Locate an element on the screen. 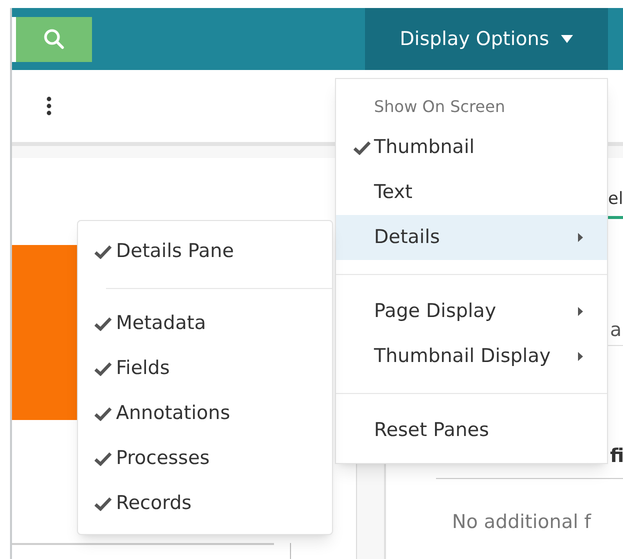 This screenshot has width=623, height=559. menu-item: Thumbnail is located at coordinates (471, 147).